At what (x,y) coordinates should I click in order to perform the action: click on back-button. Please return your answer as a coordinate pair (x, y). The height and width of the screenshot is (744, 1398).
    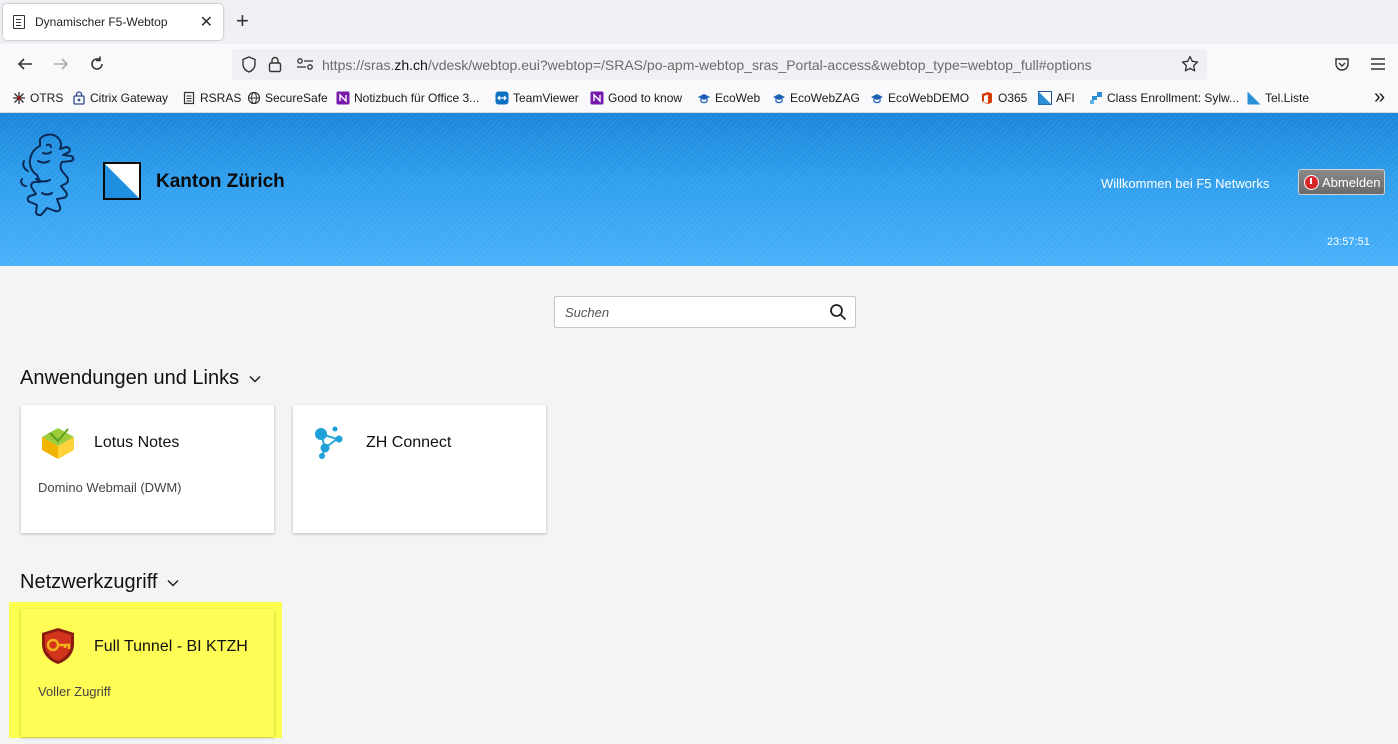
    Looking at the image, I should click on (25, 64).